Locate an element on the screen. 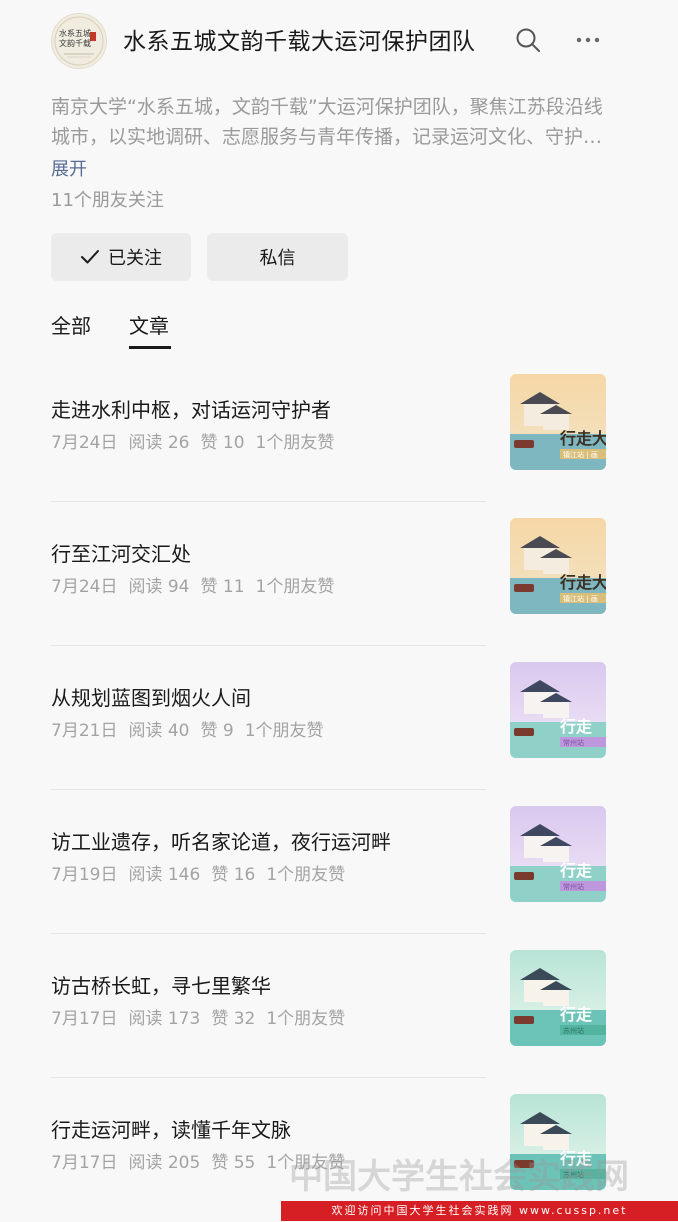  watermark-banner: 欢迎访问中国大学生社会实践网 www.cussp.net is located at coordinates (479, 1211).